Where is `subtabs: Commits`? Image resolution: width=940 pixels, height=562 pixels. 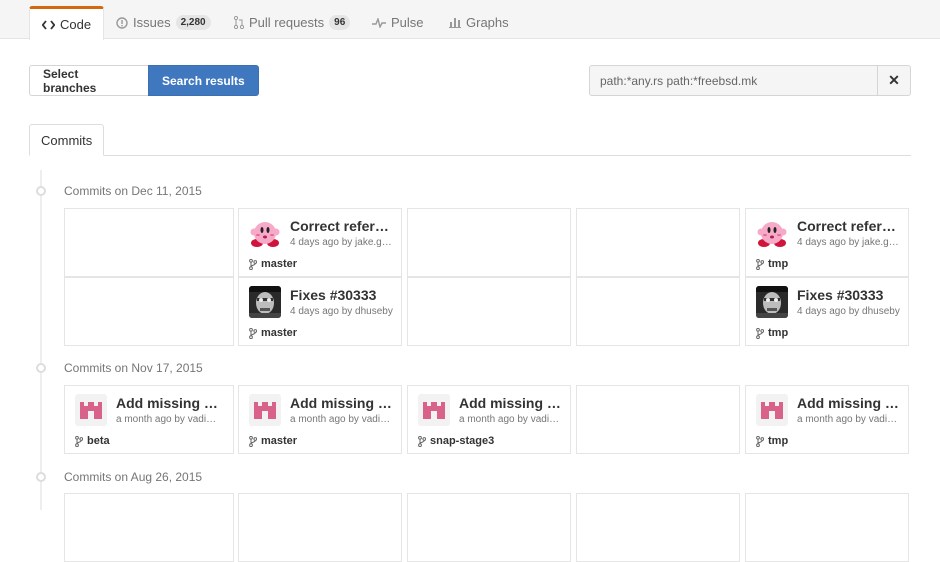
subtabs: Commits is located at coordinates (470, 140).